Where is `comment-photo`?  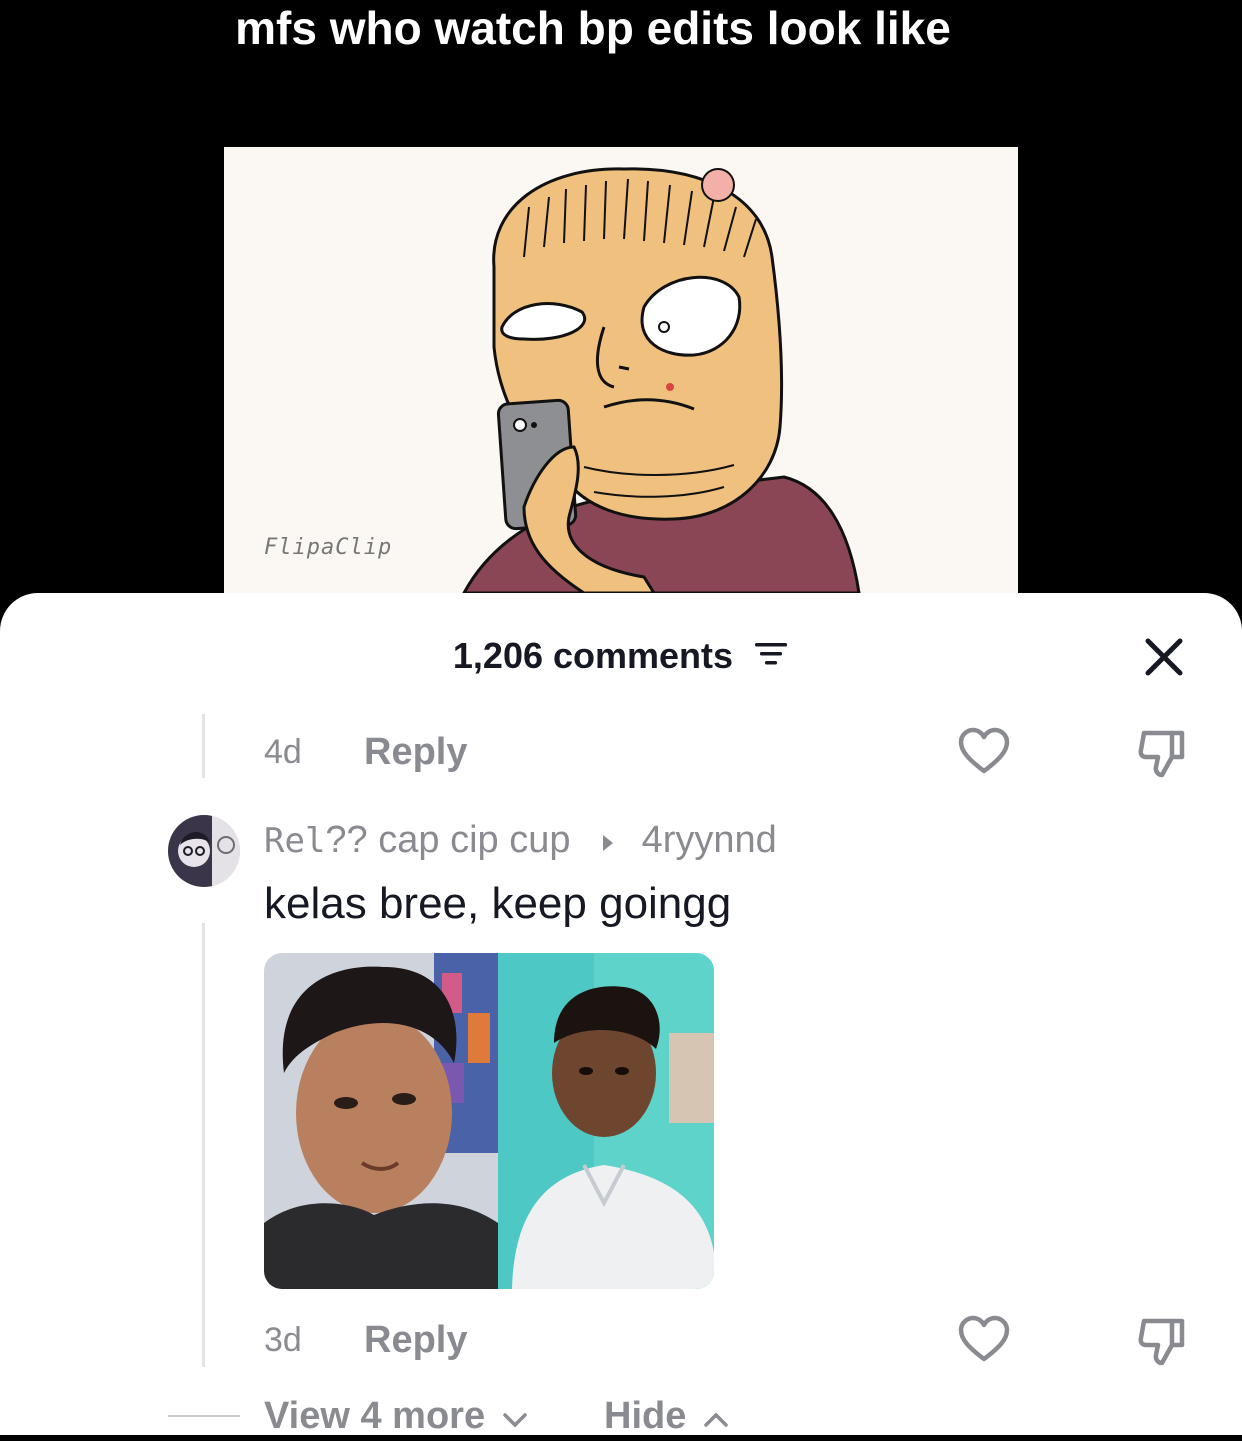
comment-photo is located at coordinates (489, 1121).